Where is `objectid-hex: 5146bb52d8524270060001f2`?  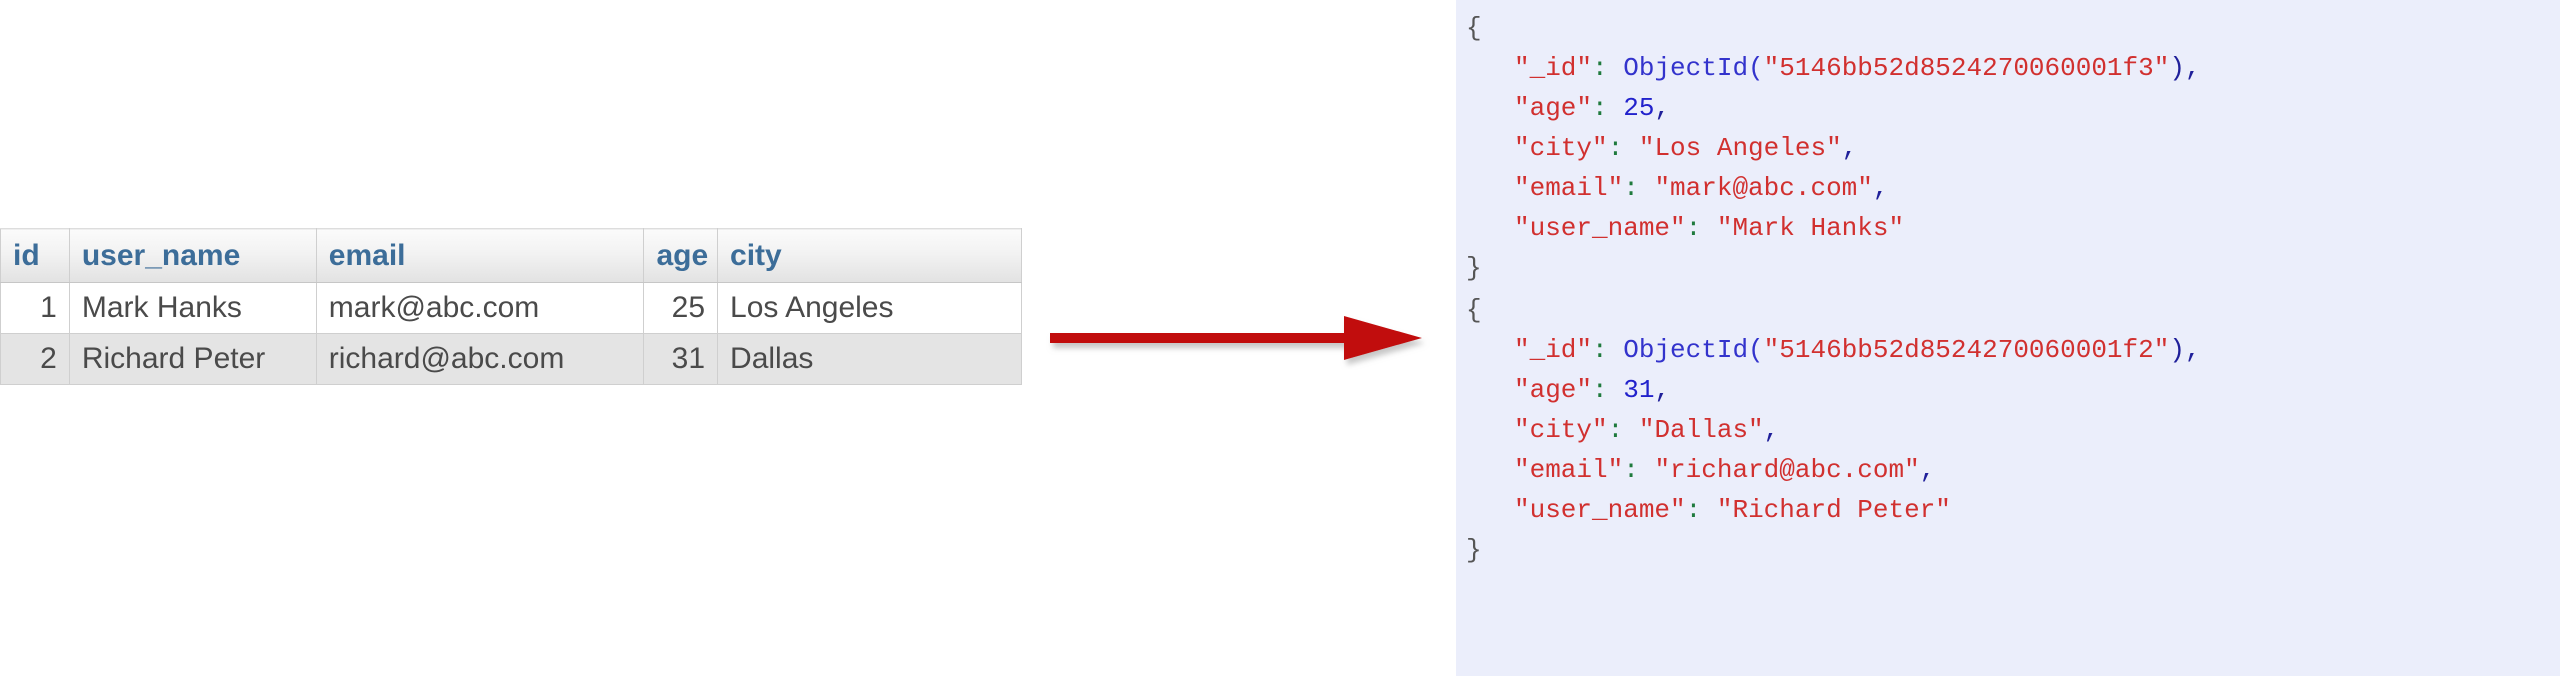 objectid-hex: 5146bb52d8524270060001f2 is located at coordinates (1966, 350).